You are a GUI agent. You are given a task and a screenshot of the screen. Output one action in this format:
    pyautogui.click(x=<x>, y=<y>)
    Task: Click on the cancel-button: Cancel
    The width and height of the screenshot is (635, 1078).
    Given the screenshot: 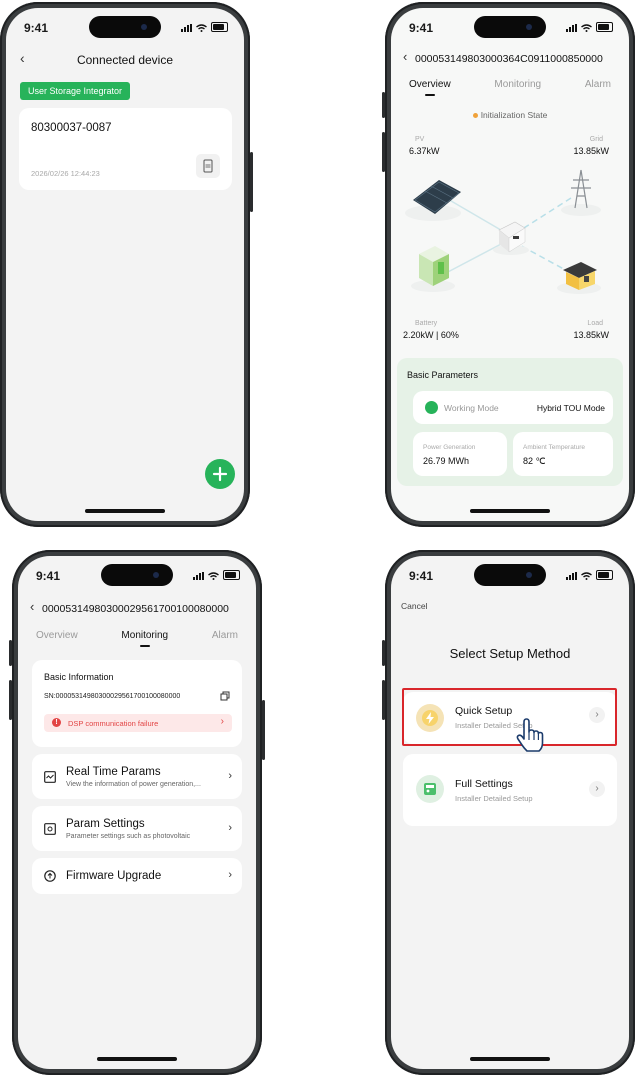 What is the action you would take?
    pyautogui.click(x=414, y=606)
    